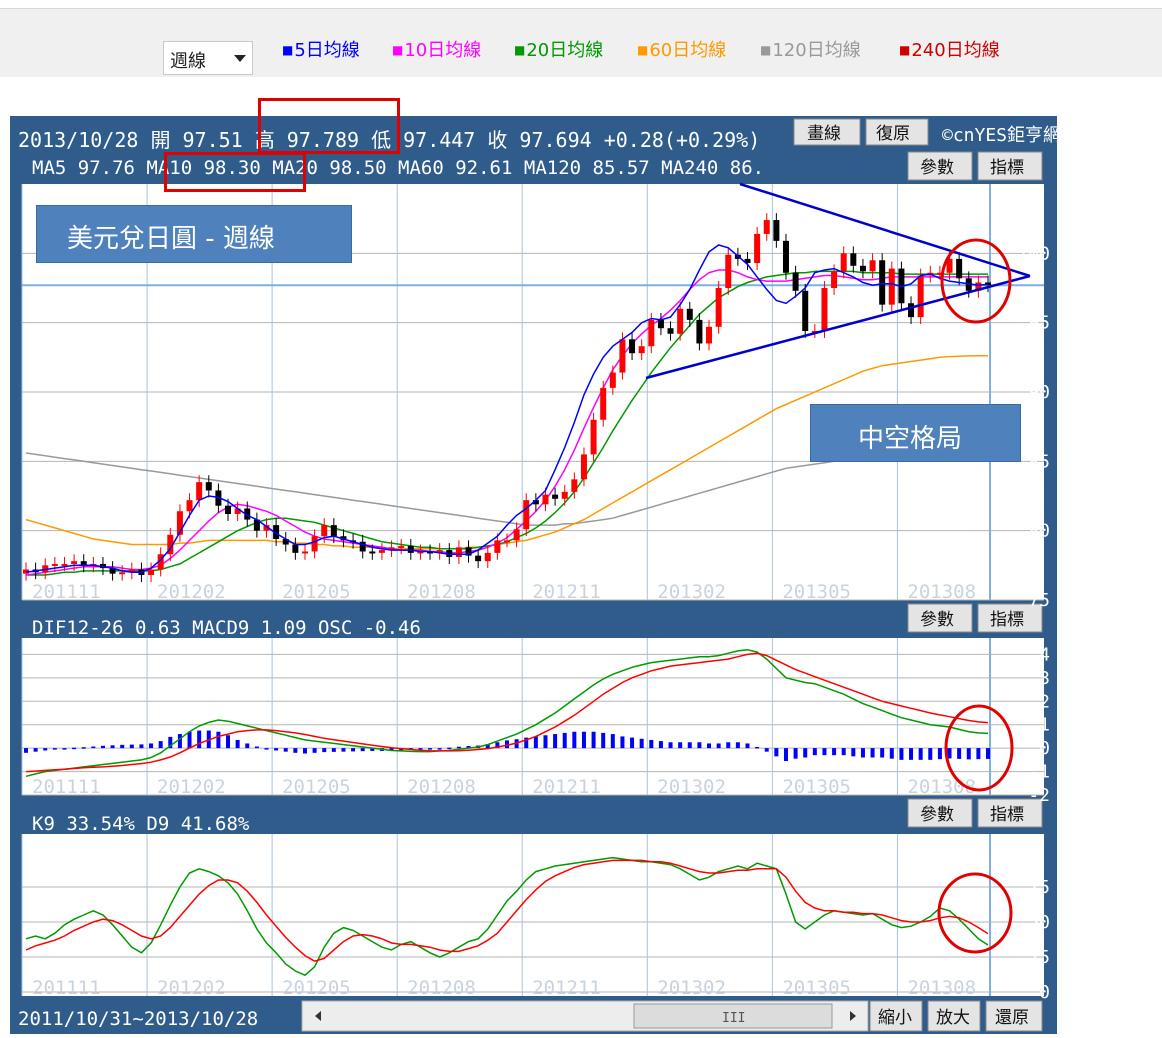 Image resolution: width=1162 pixels, height=1038 pixels. I want to click on title-callout-text: 美元兌日圓 - 週線, so click(171, 239).